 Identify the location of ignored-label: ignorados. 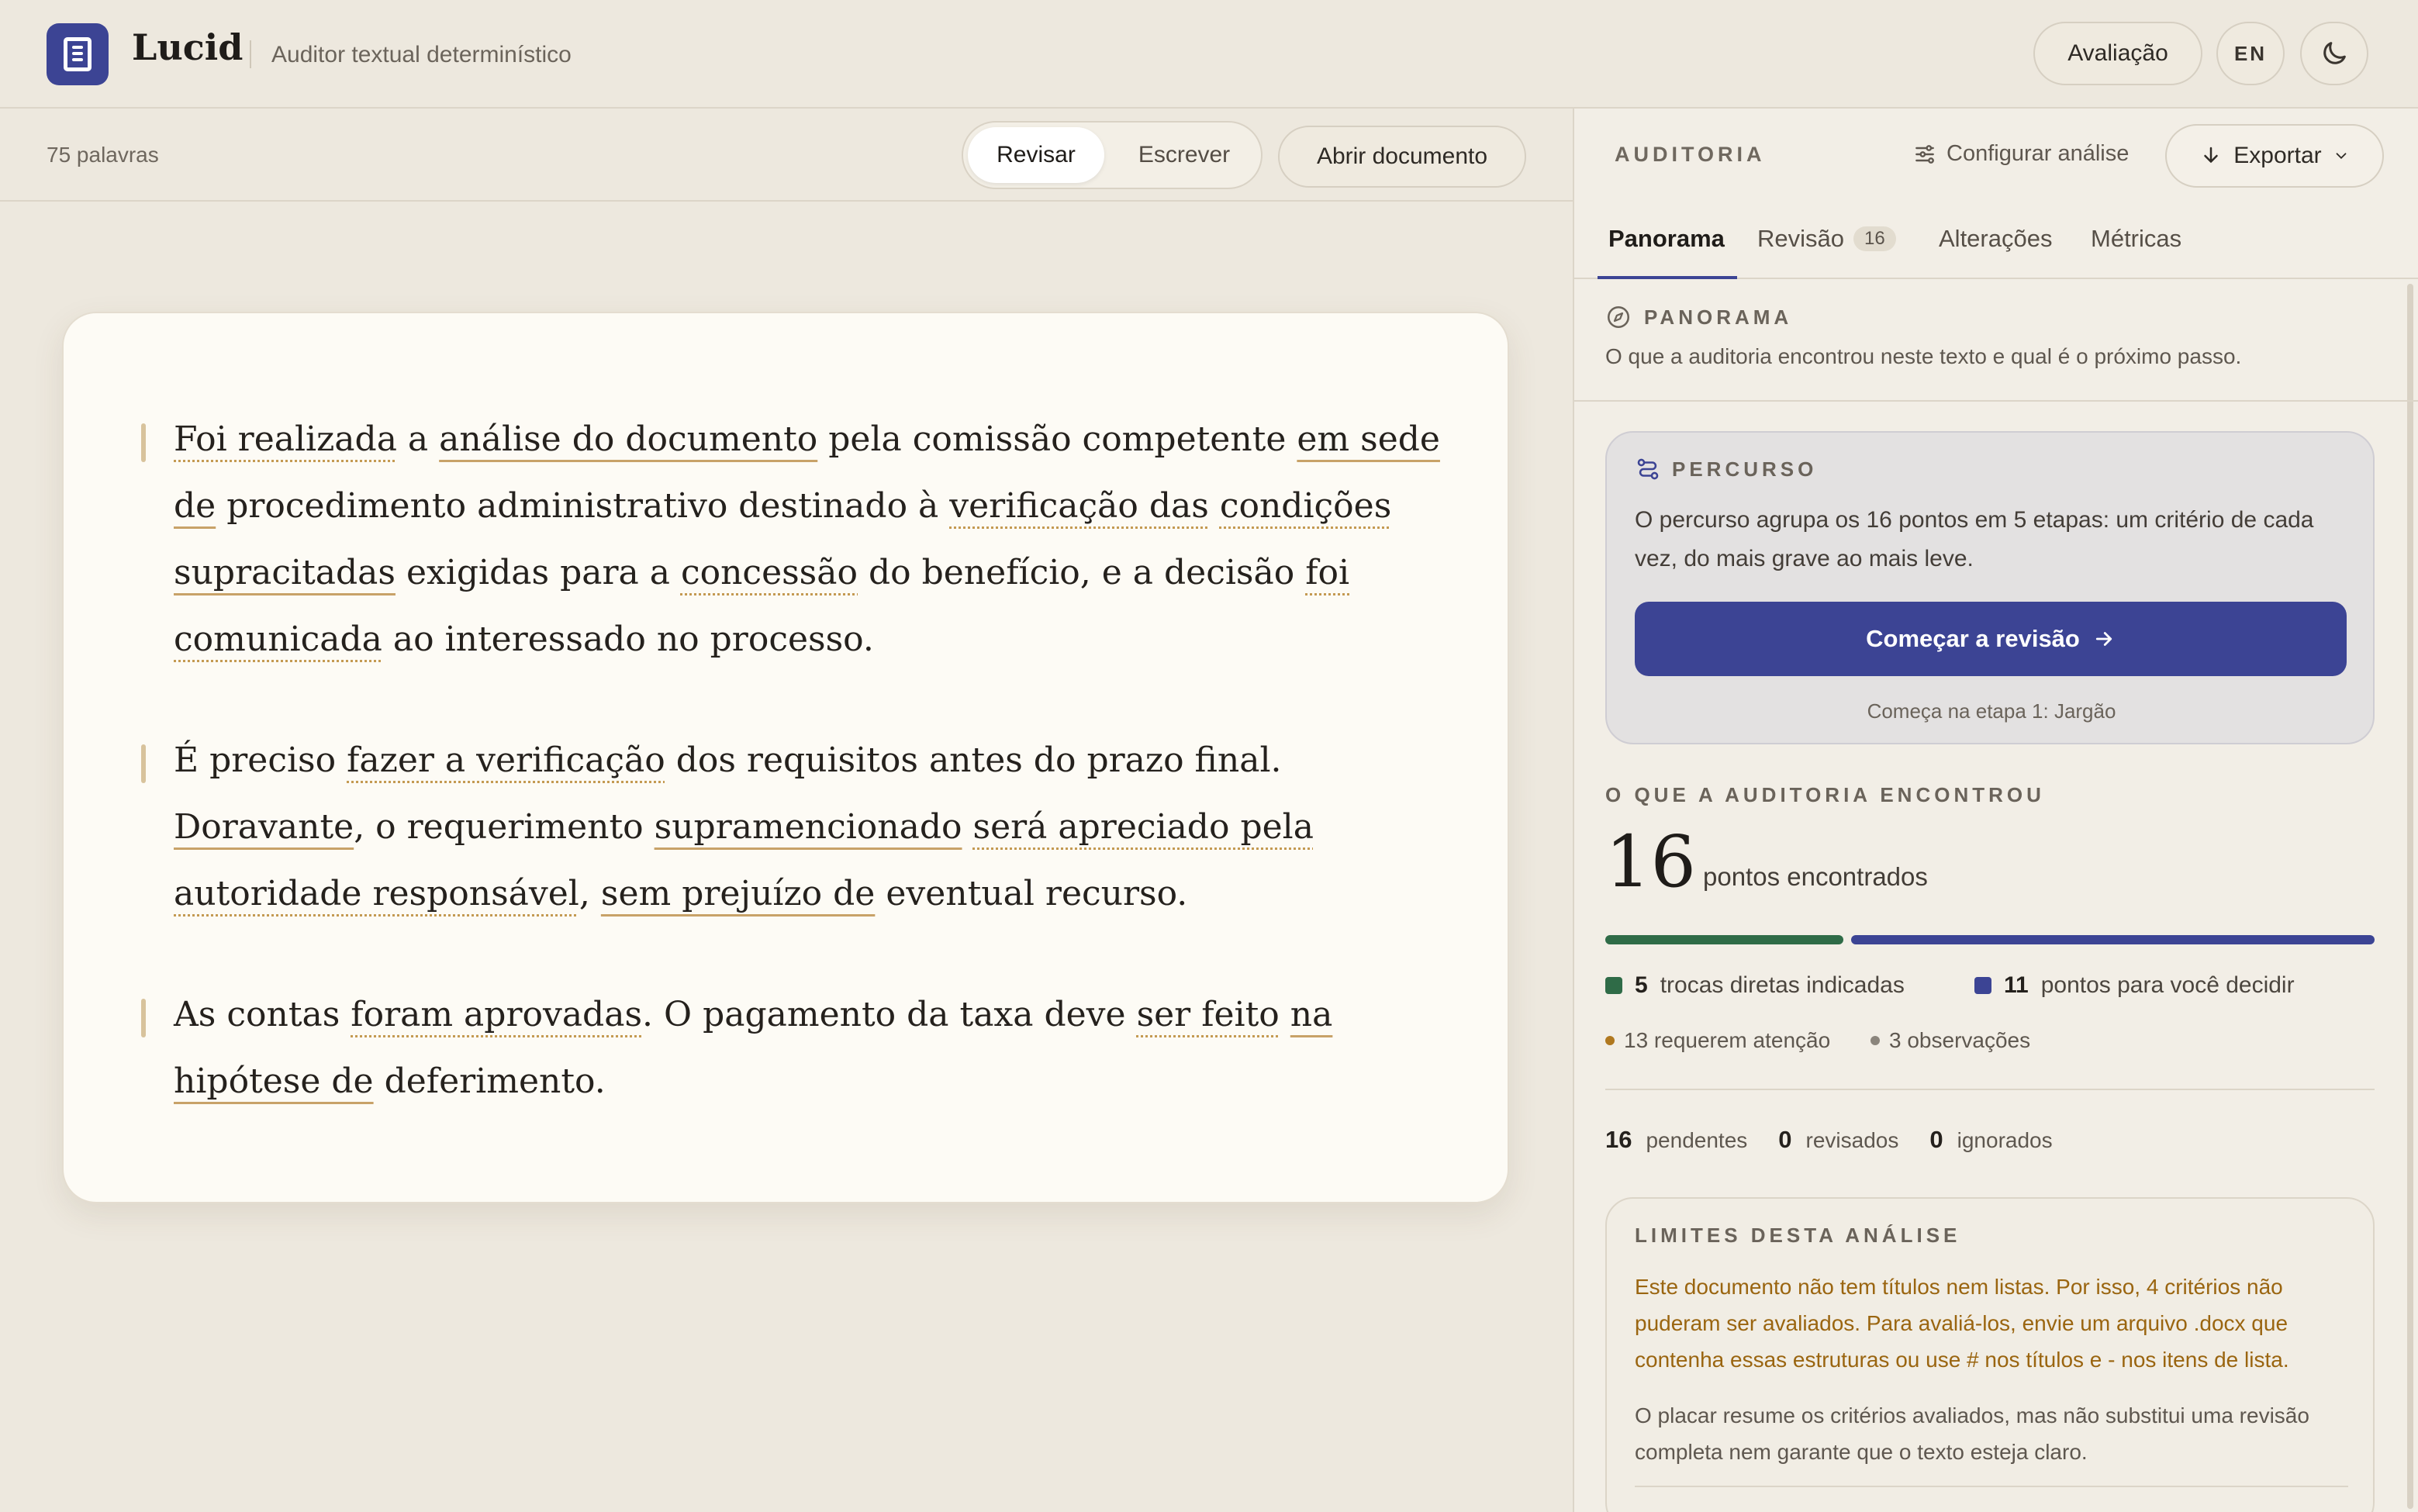
(2005, 1140).